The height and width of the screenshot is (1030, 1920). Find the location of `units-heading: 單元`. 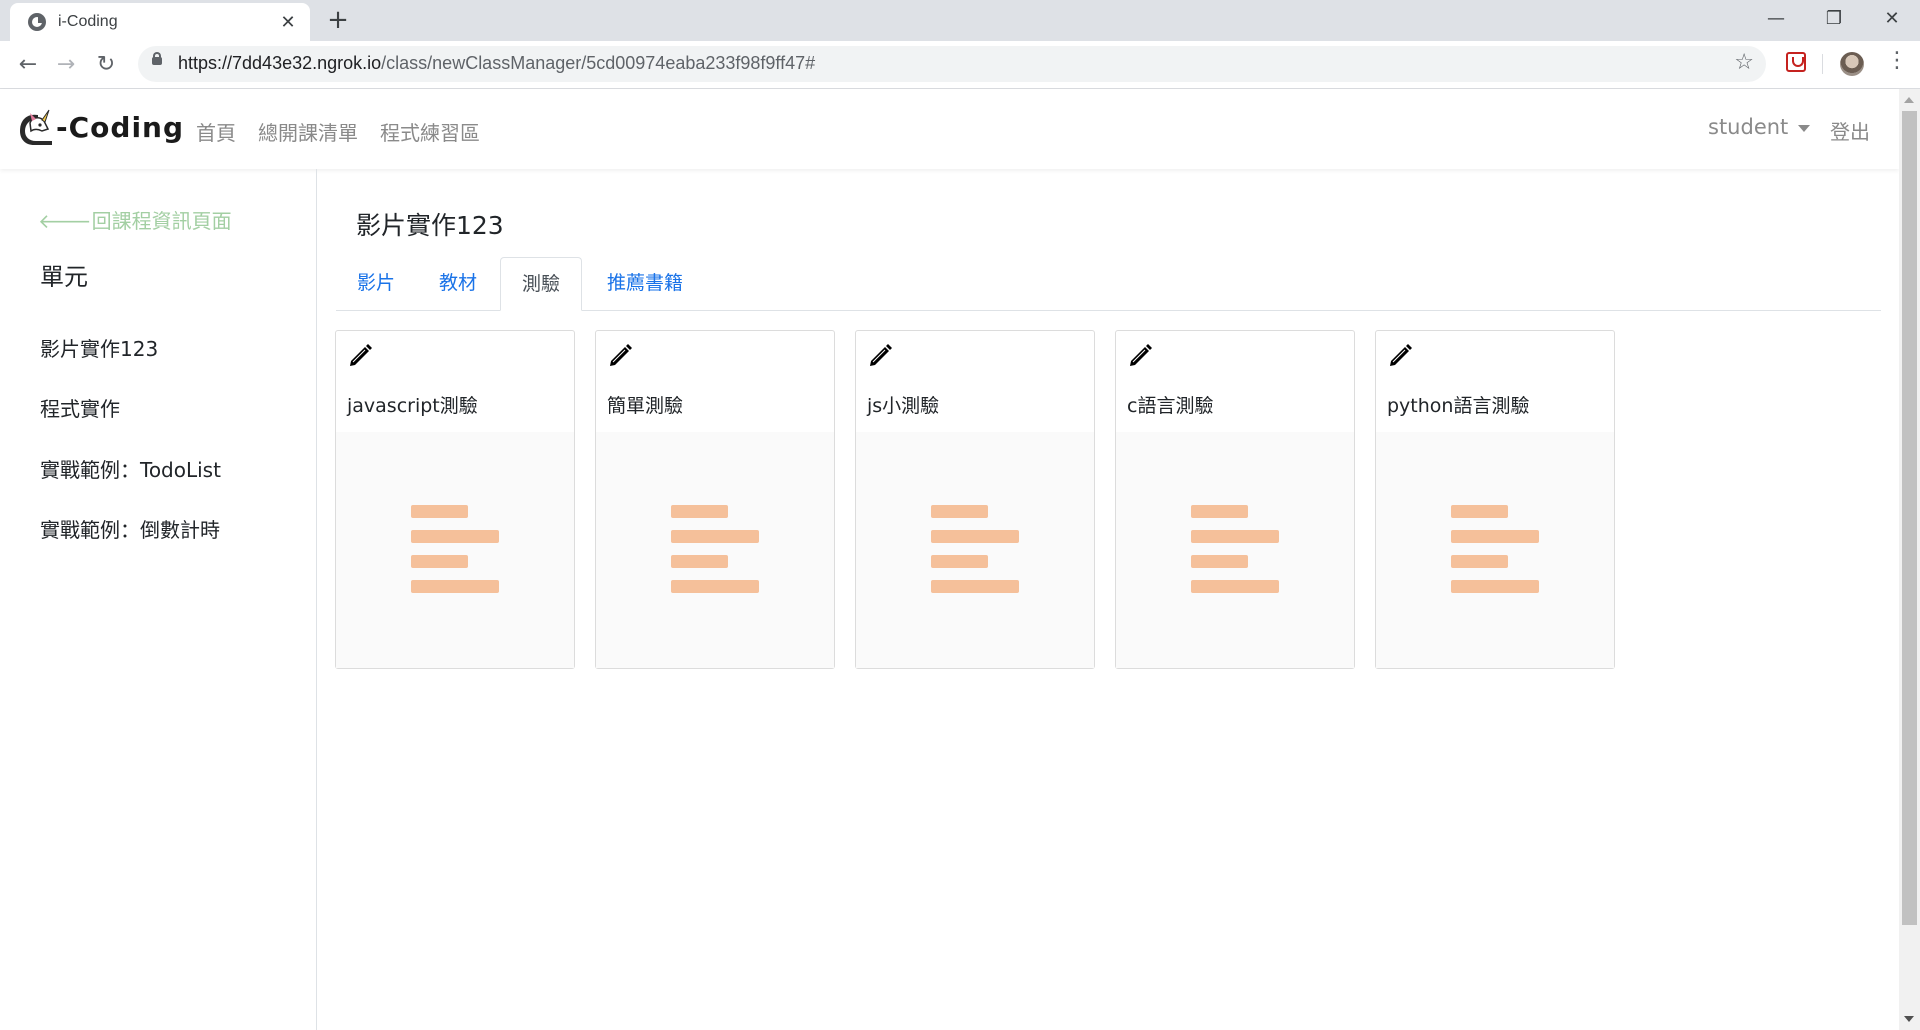

units-heading: 單元 is located at coordinates (64, 277).